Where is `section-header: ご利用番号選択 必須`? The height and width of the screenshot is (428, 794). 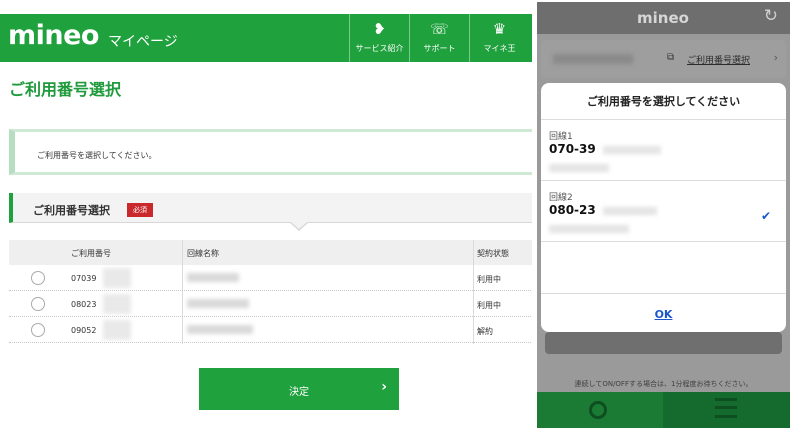
section-header: ご利用番号選択 必須 is located at coordinates (270, 208).